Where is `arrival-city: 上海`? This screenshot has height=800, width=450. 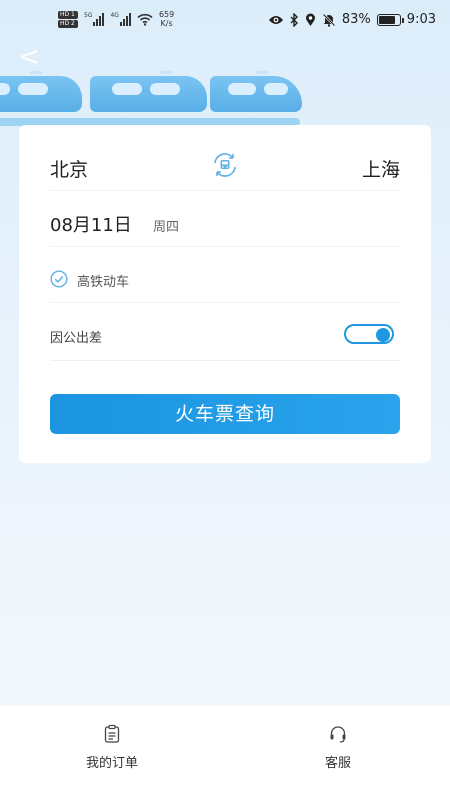
arrival-city: 上海 is located at coordinates (381, 168).